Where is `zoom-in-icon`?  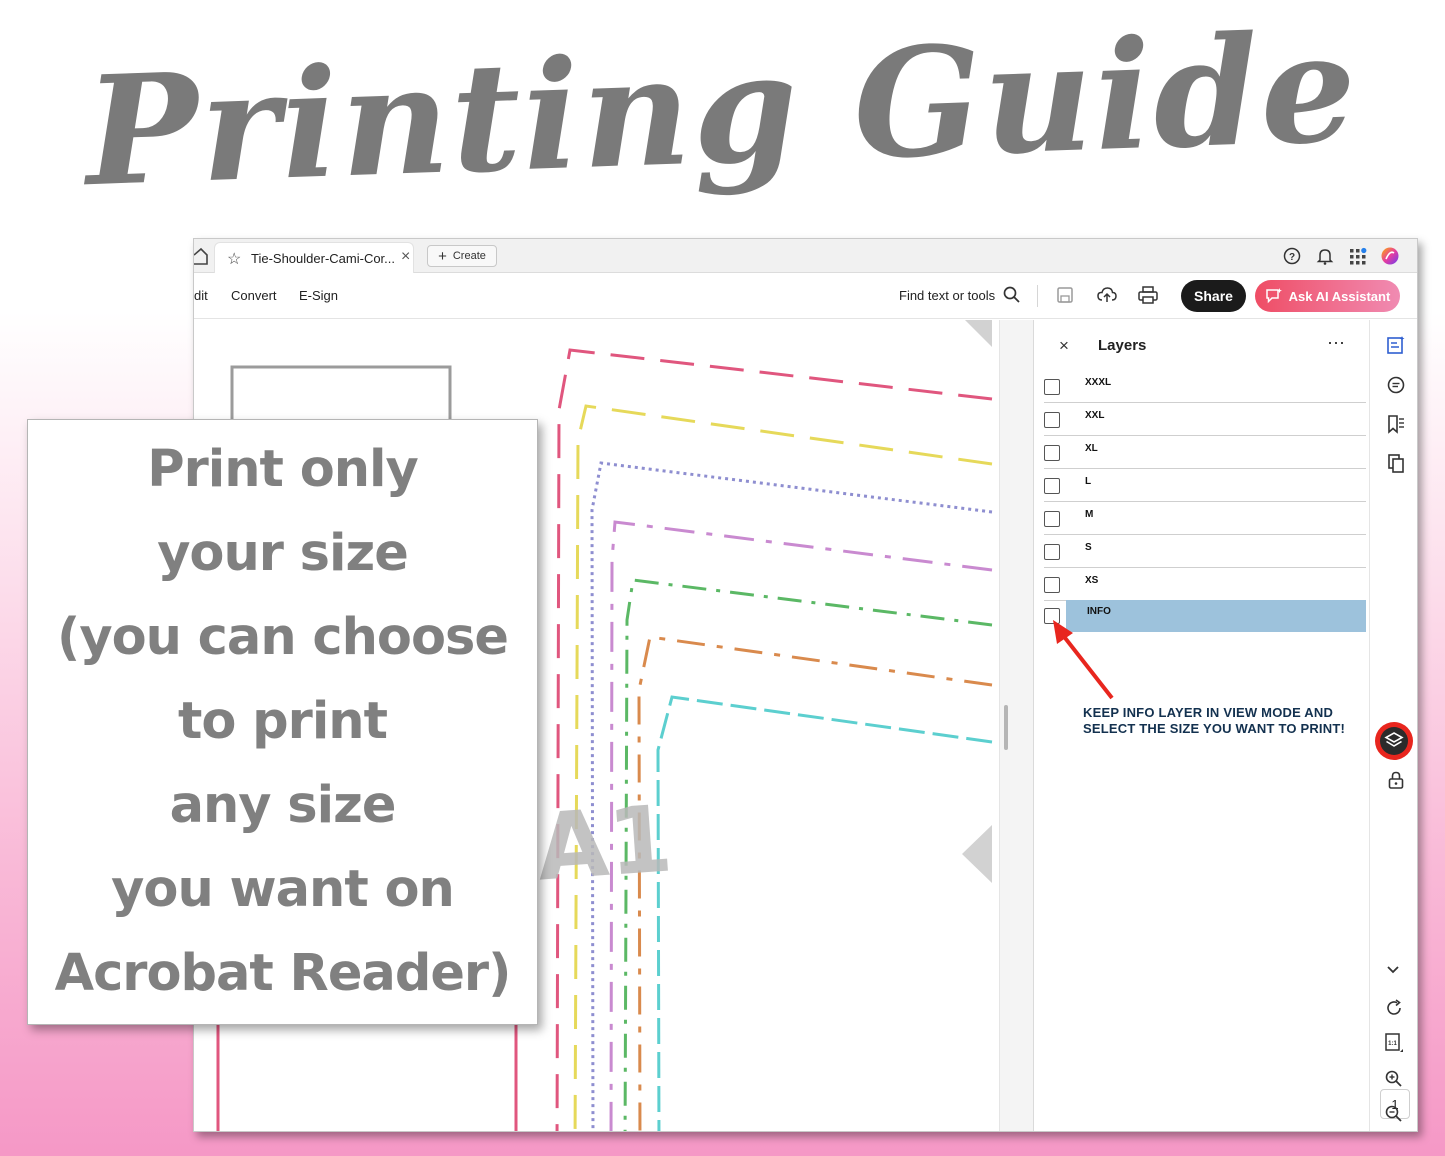 zoom-in-icon is located at coordinates (1394, 1079).